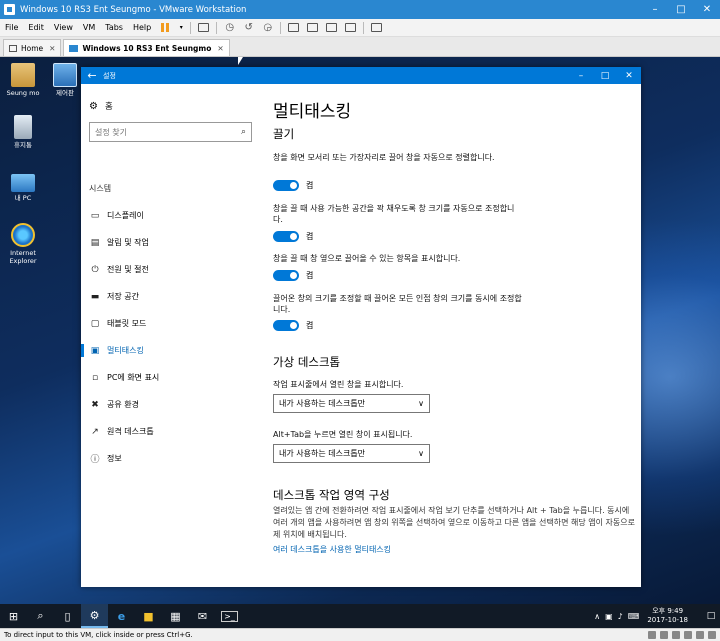  What do you see at coordinates (40, 616) in the screenshot?
I see `search-button: ⌕` at bounding box center [40, 616].